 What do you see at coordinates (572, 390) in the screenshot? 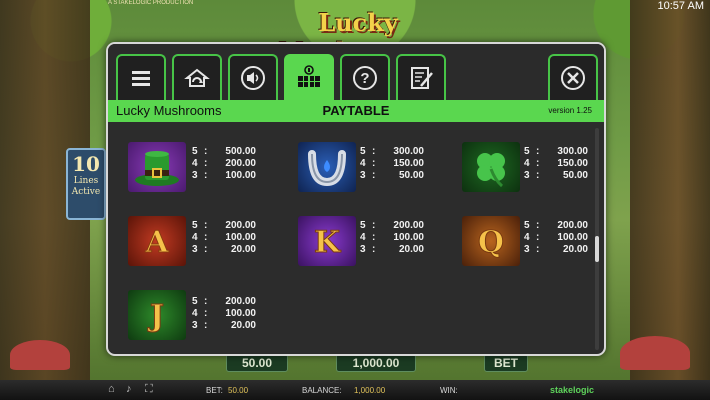
I see `brand-logo: stakelogic` at bounding box center [572, 390].